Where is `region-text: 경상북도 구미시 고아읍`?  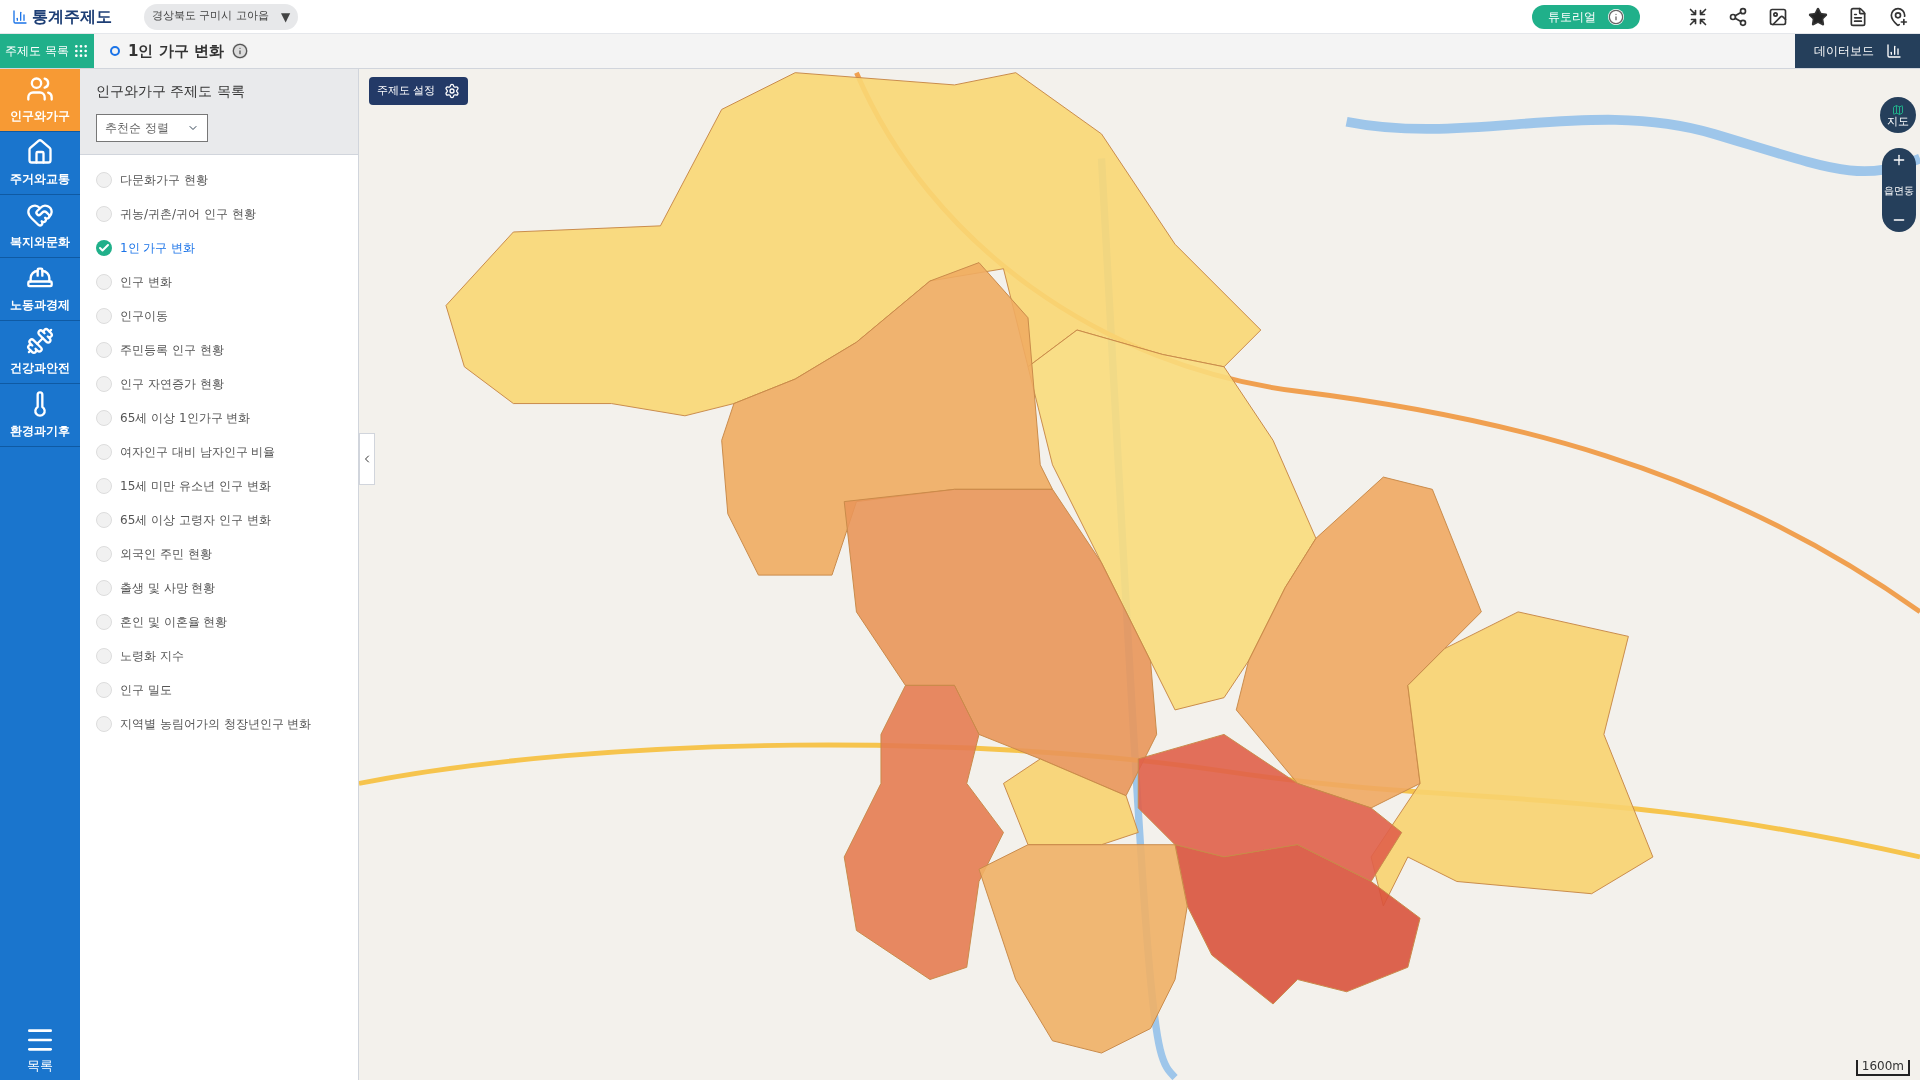 region-text: 경상북도 구미시 고아읍 is located at coordinates (210, 16).